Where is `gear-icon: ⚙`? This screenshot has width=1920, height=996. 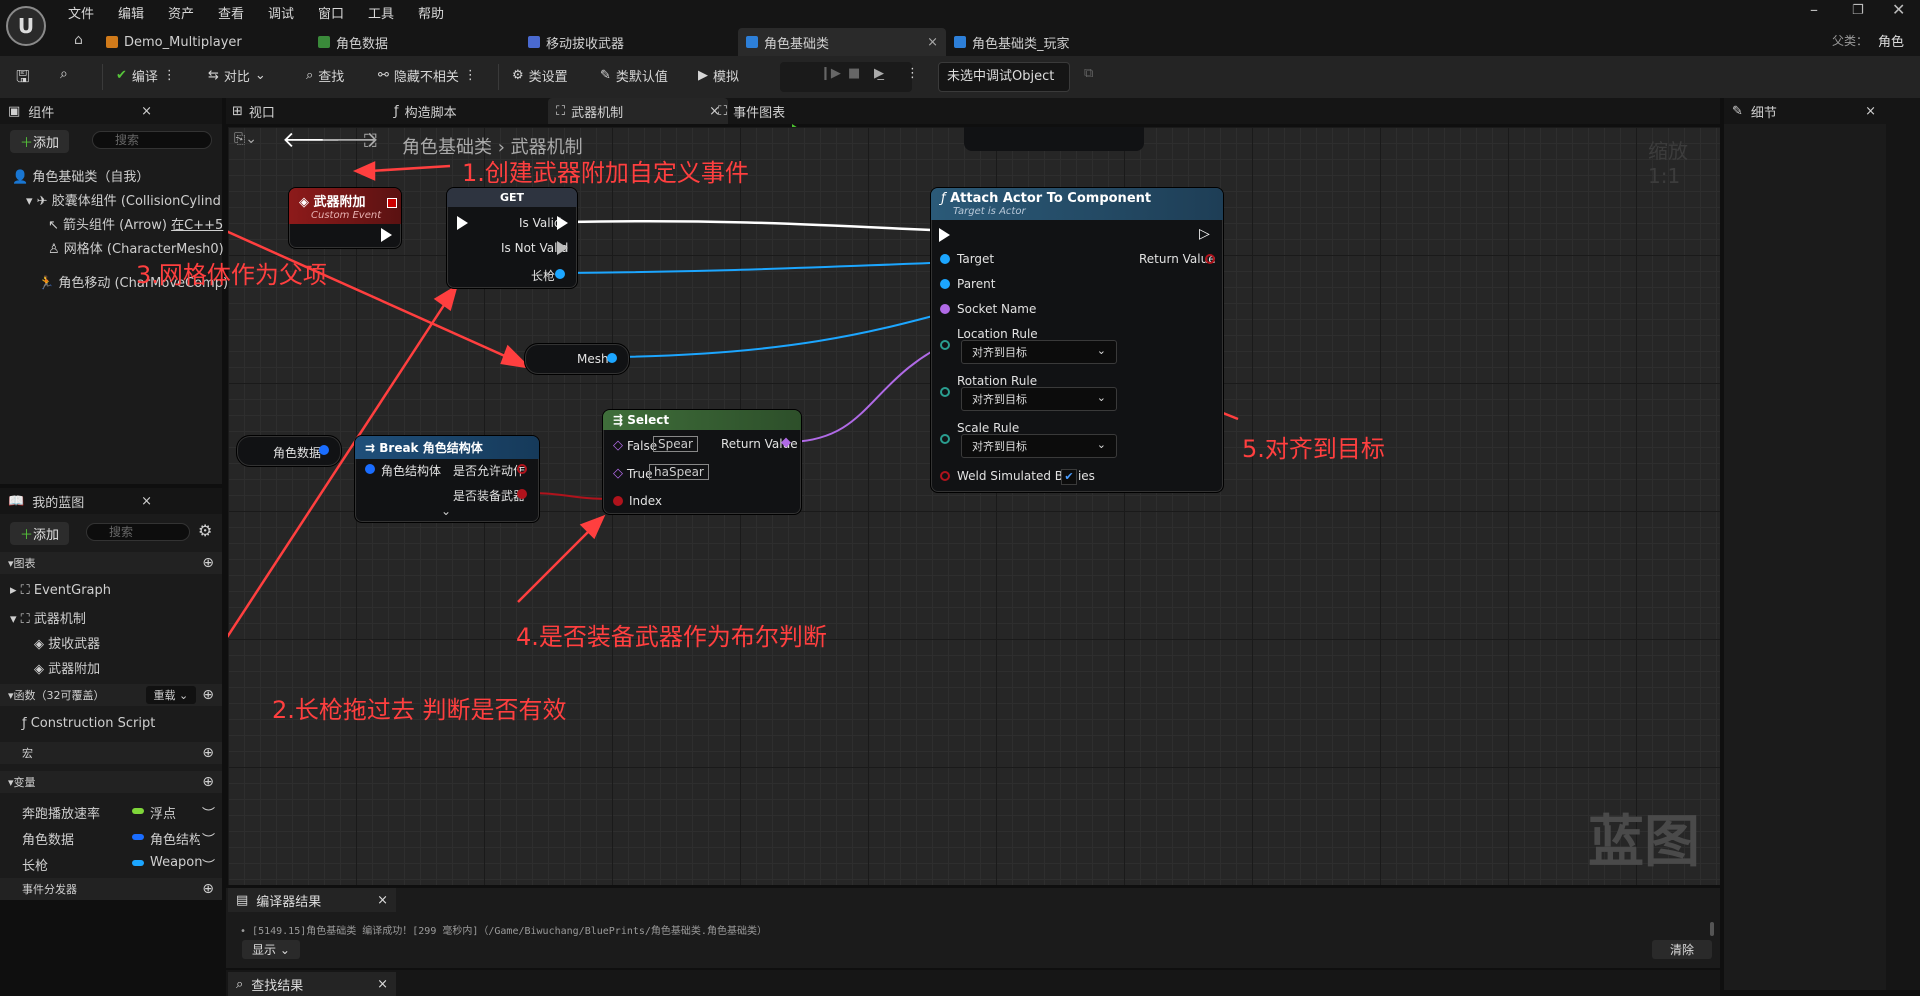 gear-icon: ⚙ is located at coordinates (205, 530).